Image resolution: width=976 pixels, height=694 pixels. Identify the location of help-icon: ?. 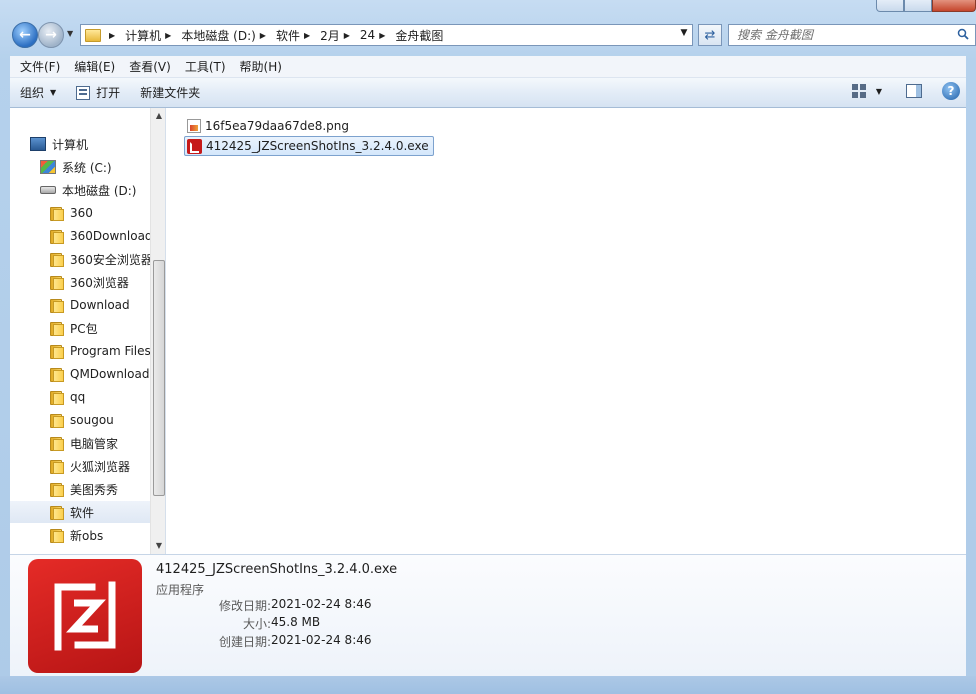
(951, 91).